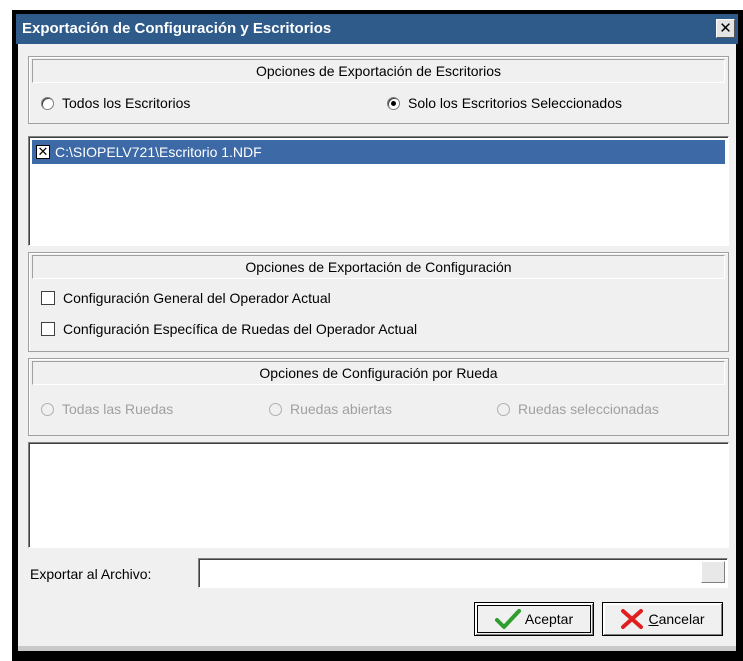 This screenshot has height=661, width=743. I want to click on radio-selected-wheels-label: Ruedas seleccionadas, so click(588, 409).